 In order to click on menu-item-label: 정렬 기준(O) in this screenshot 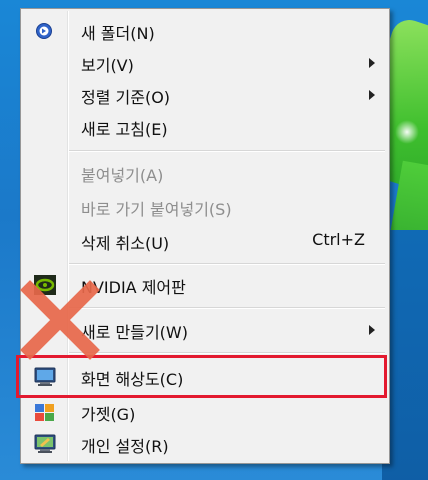, I will do `click(126, 97)`.